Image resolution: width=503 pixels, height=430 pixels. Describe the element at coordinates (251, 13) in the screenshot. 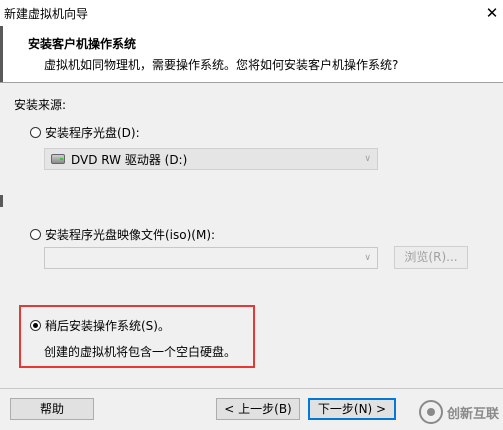

I see `title-bar: 新建虚拟机向导 ✕` at that location.